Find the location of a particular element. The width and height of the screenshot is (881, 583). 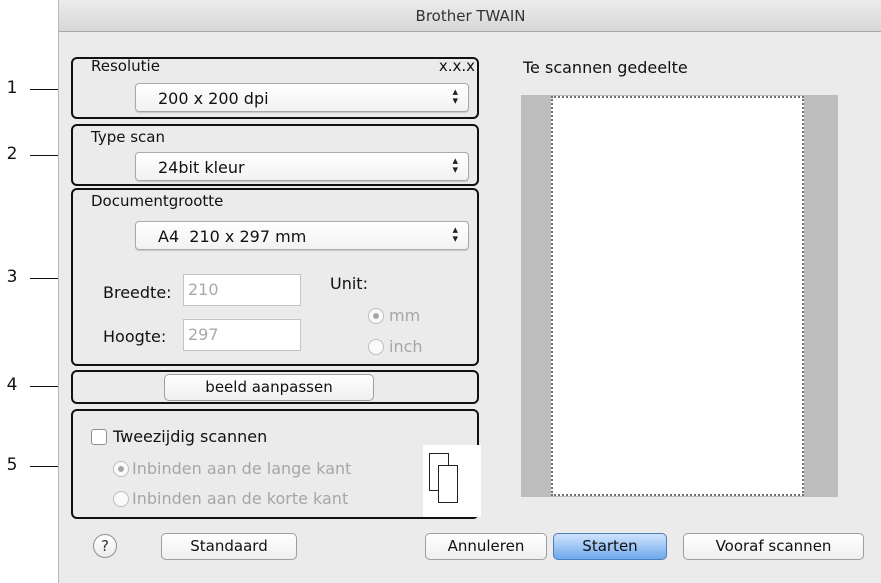

document-size-popup: A4 210 x 297 mm ▴ ▾ is located at coordinates (302, 235).